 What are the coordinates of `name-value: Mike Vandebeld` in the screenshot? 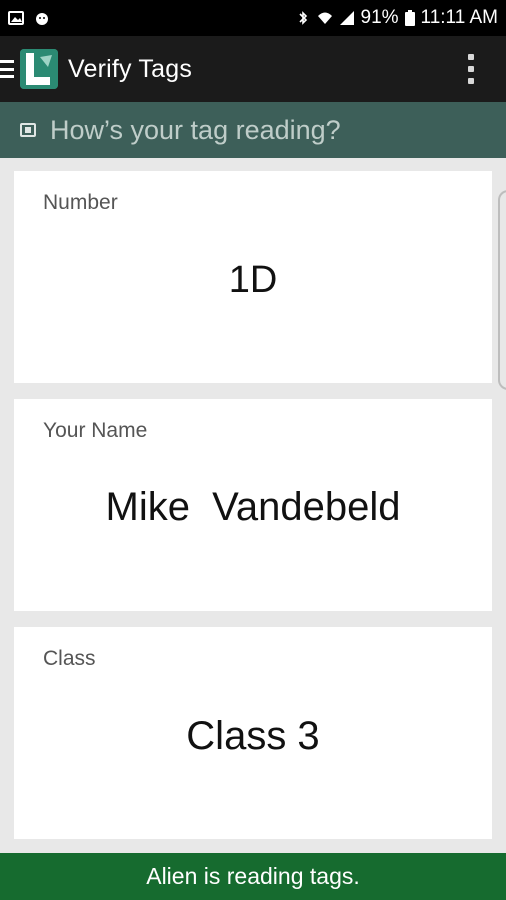 It's located at (253, 507).